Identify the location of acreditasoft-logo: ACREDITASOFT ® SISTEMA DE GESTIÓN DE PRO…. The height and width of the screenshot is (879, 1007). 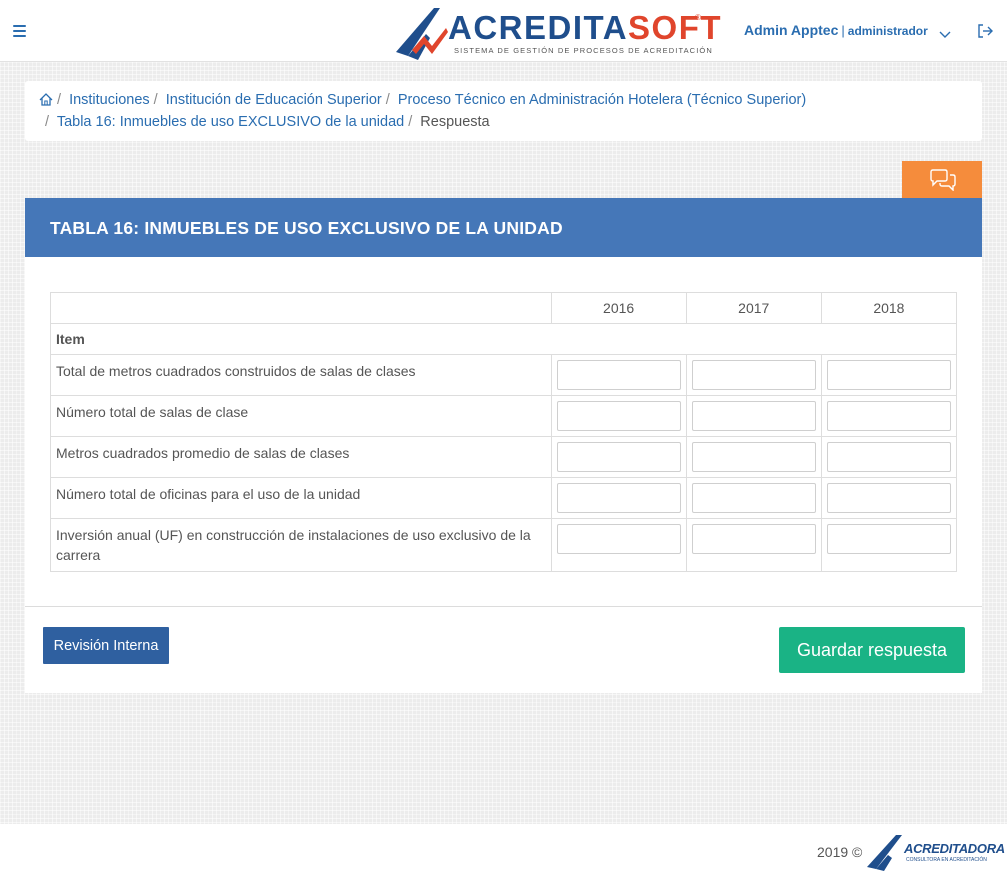
(557, 33).